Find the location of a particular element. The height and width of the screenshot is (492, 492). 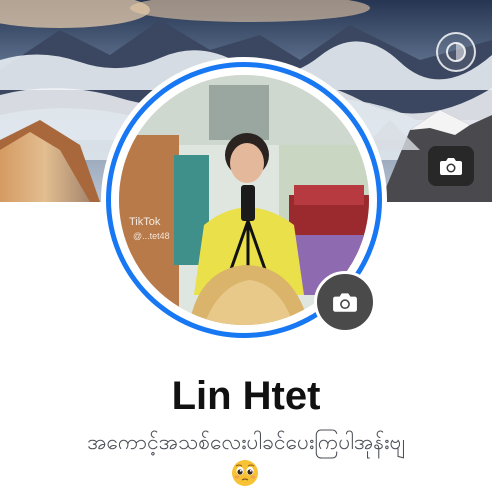

tiktok-username-watermark: @...tet48 is located at coordinates (151, 236).